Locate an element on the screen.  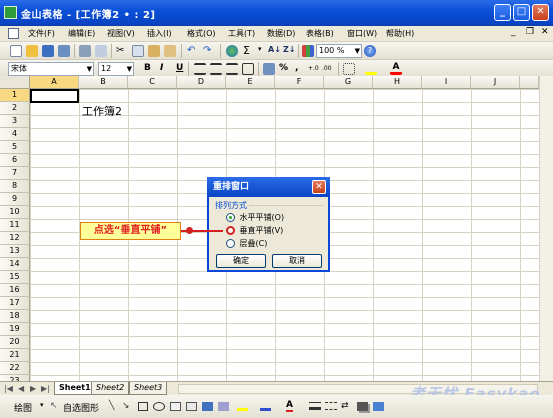
3d-icon is located at coordinates (378, 406).